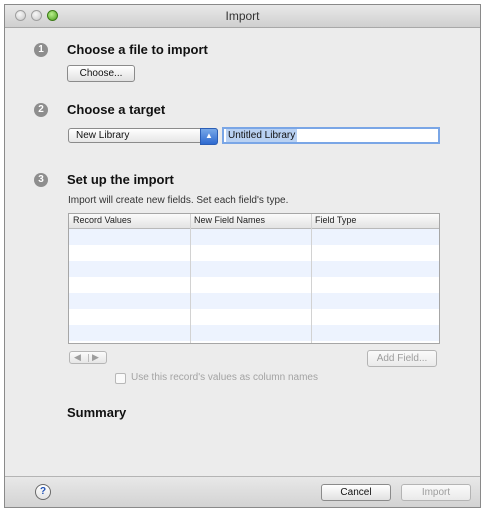 The height and width of the screenshot is (512, 486). What do you see at coordinates (209, 136) in the screenshot?
I see `up-down-arrows-icon: ▲` at bounding box center [209, 136].